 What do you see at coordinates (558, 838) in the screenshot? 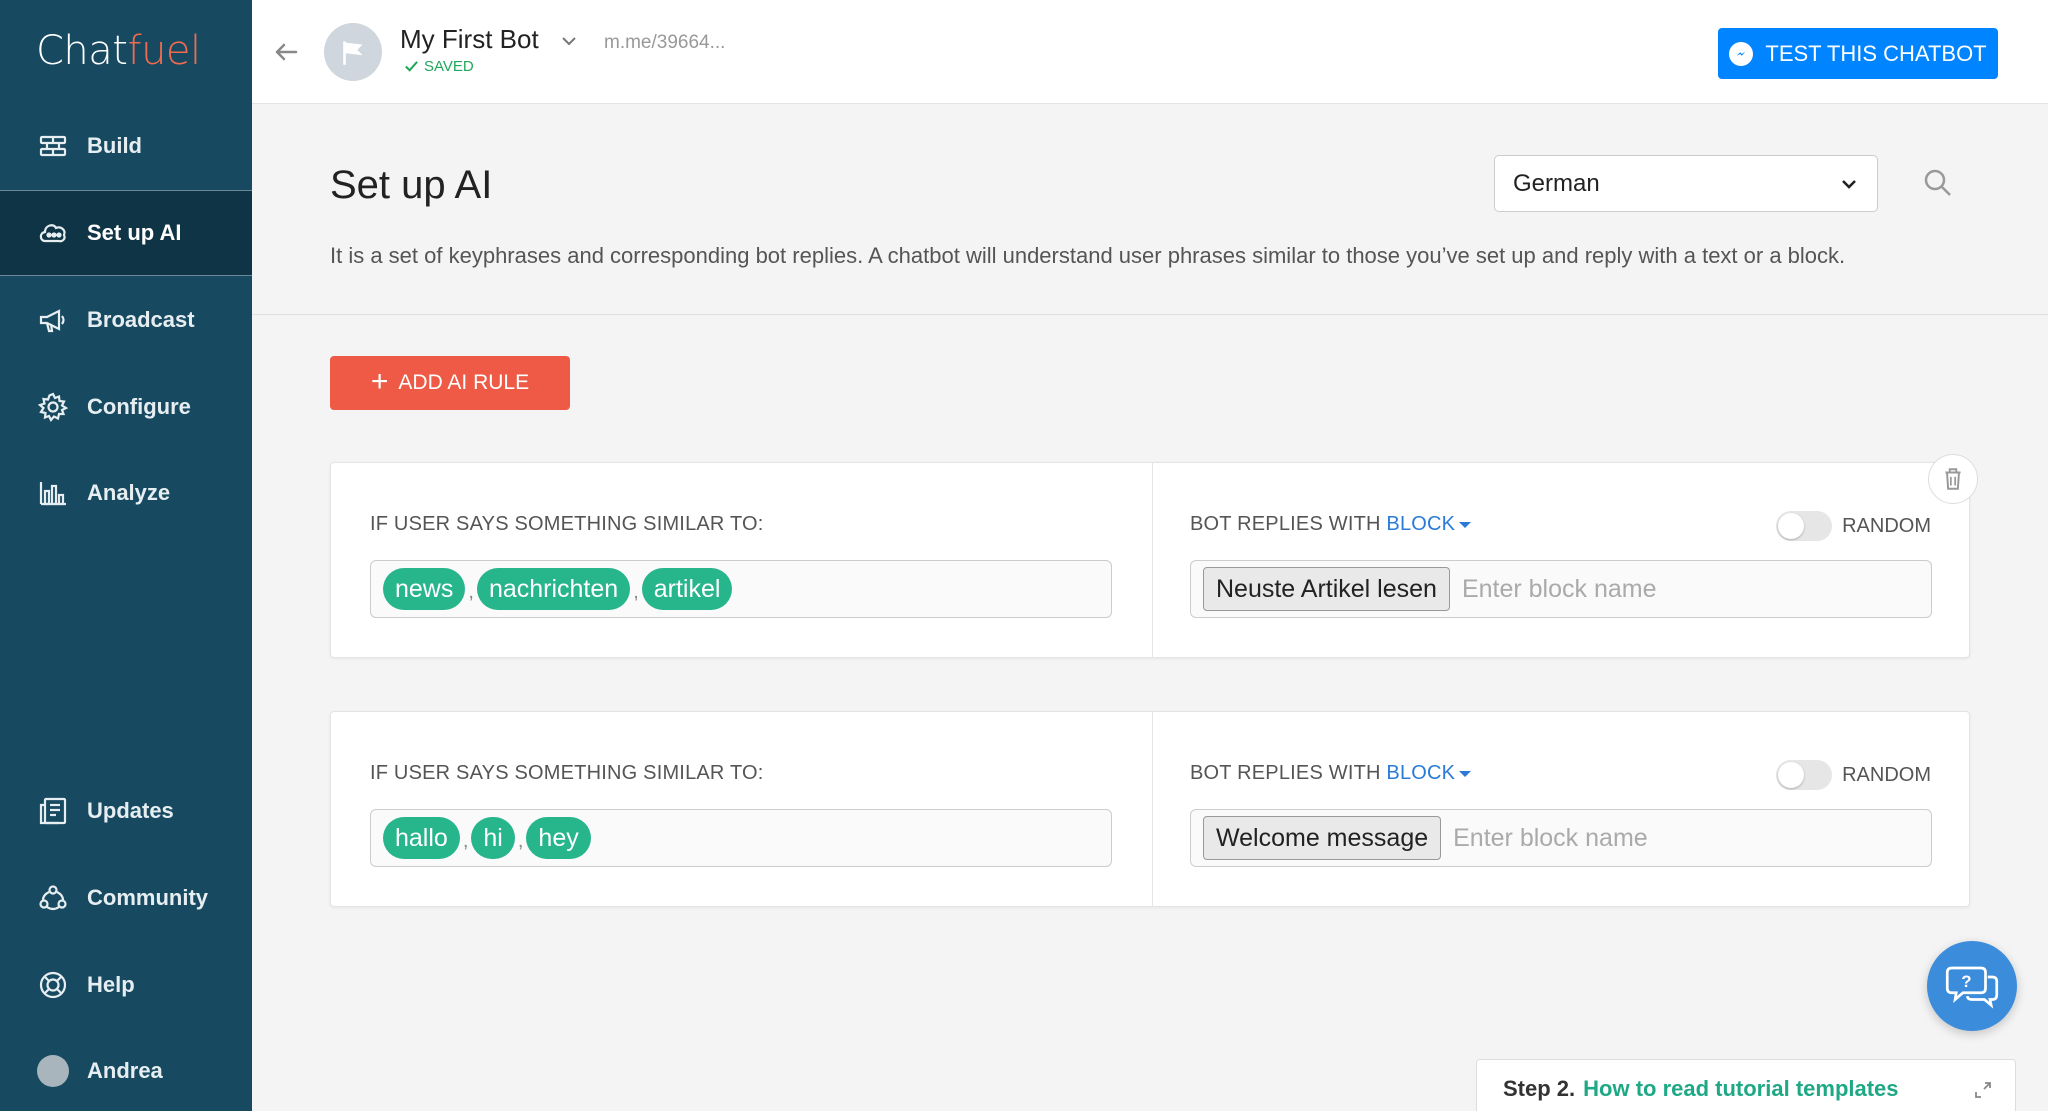
I see `keyphrase-tag: hey` at bounding box center [558, 838].